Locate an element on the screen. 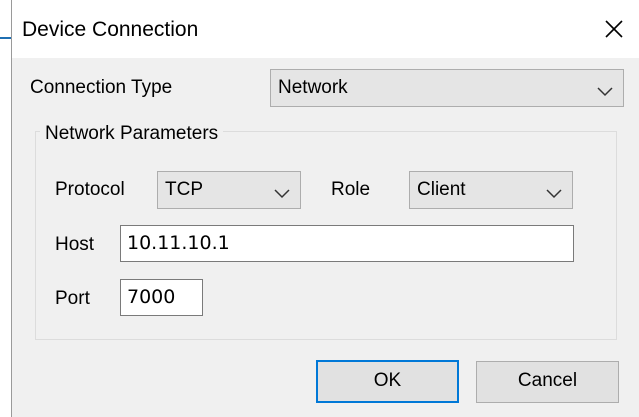 This screenshot has width=639, height=417. dialog-title: Device Connection is located at coordinates (110, 29).